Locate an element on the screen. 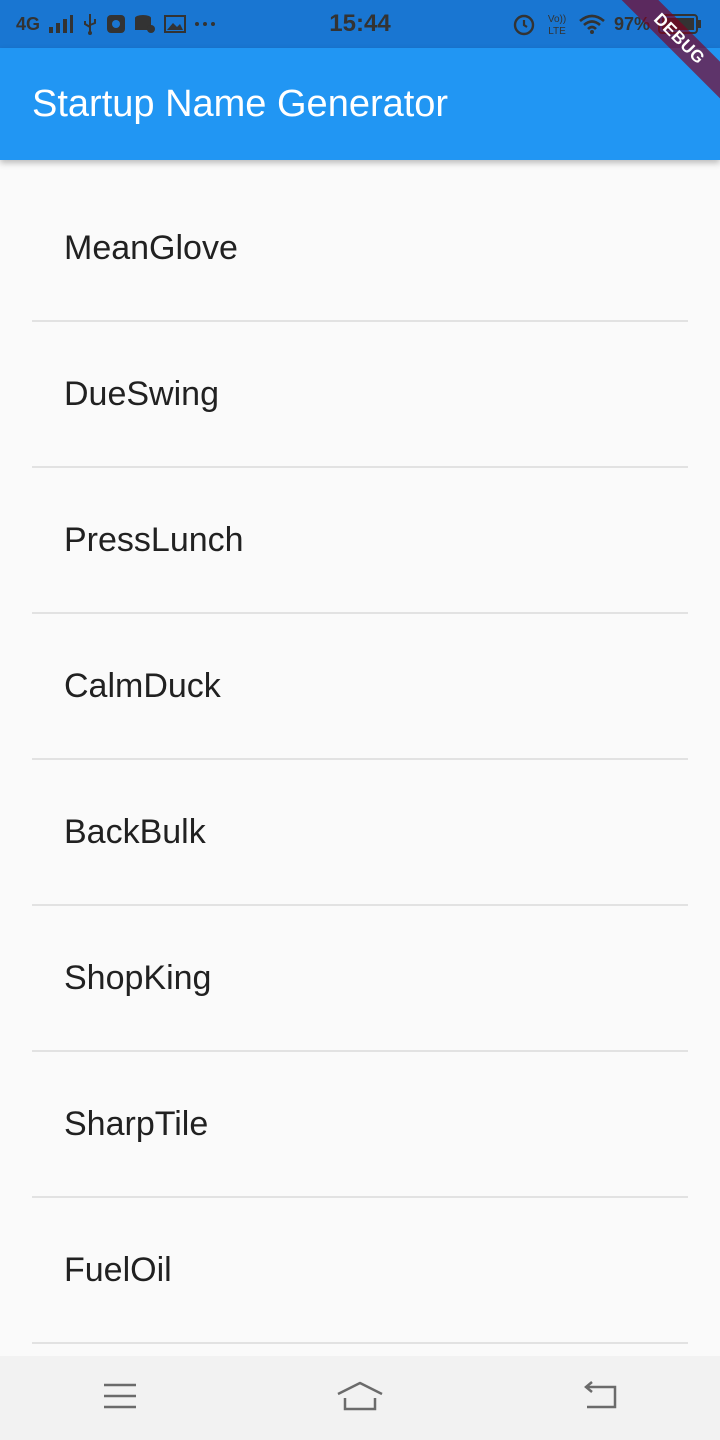 This screenshot has height=1440, width=720. home-button is located at coordinates (360, 1398).